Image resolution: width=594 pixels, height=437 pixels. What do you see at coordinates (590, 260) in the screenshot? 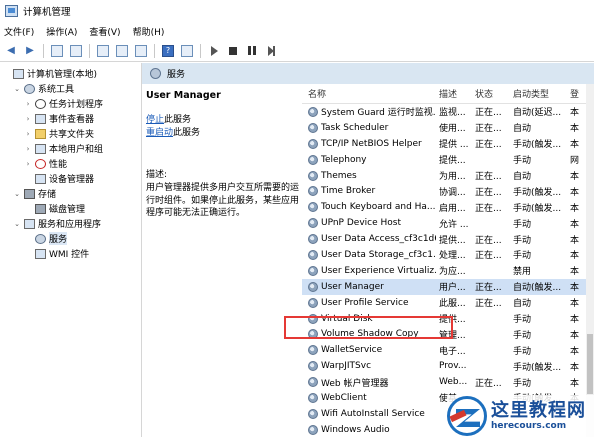
I see `vertical-scrollbar` at bounding box center [590, 260].